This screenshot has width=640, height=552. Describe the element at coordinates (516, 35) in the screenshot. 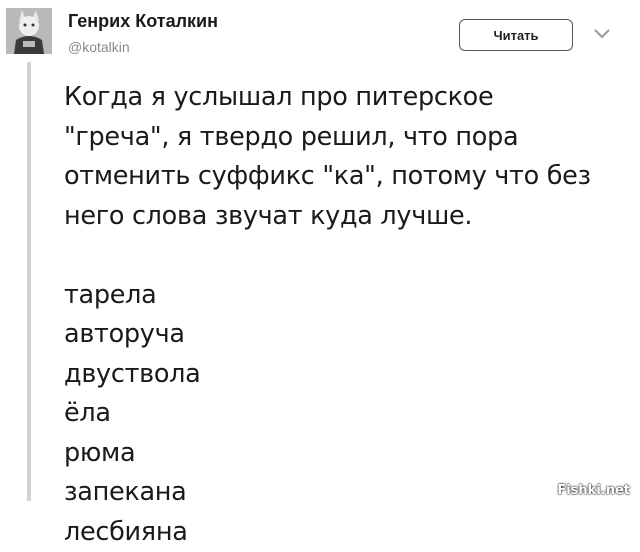

I see `follow-button: Читать` at that location.